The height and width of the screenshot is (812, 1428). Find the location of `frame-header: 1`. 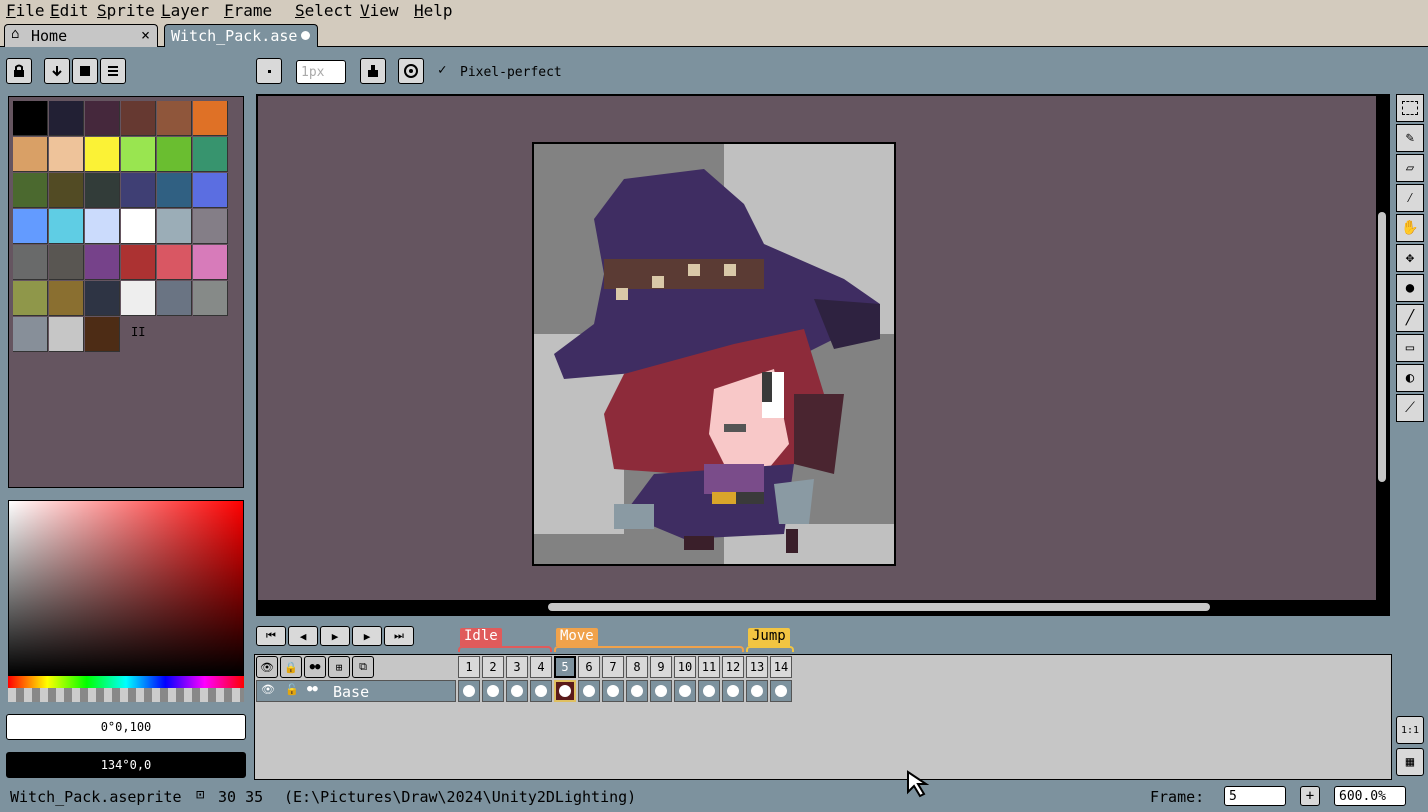

frame-header: 1 is located at coordinates (469, 667).